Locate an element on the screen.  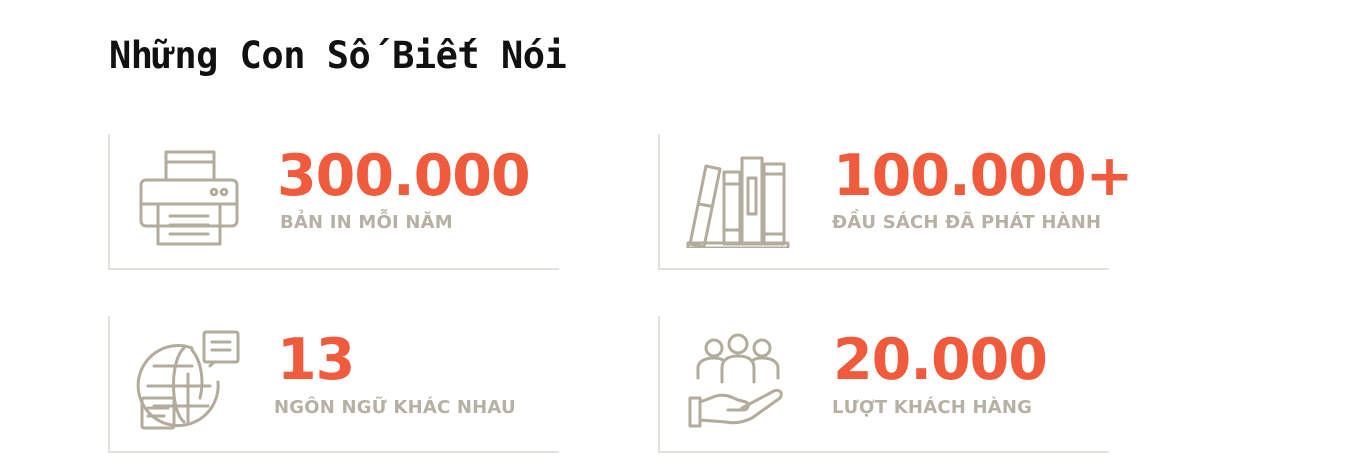
stat-value: 20.000 is located at coordinates (940, 360).